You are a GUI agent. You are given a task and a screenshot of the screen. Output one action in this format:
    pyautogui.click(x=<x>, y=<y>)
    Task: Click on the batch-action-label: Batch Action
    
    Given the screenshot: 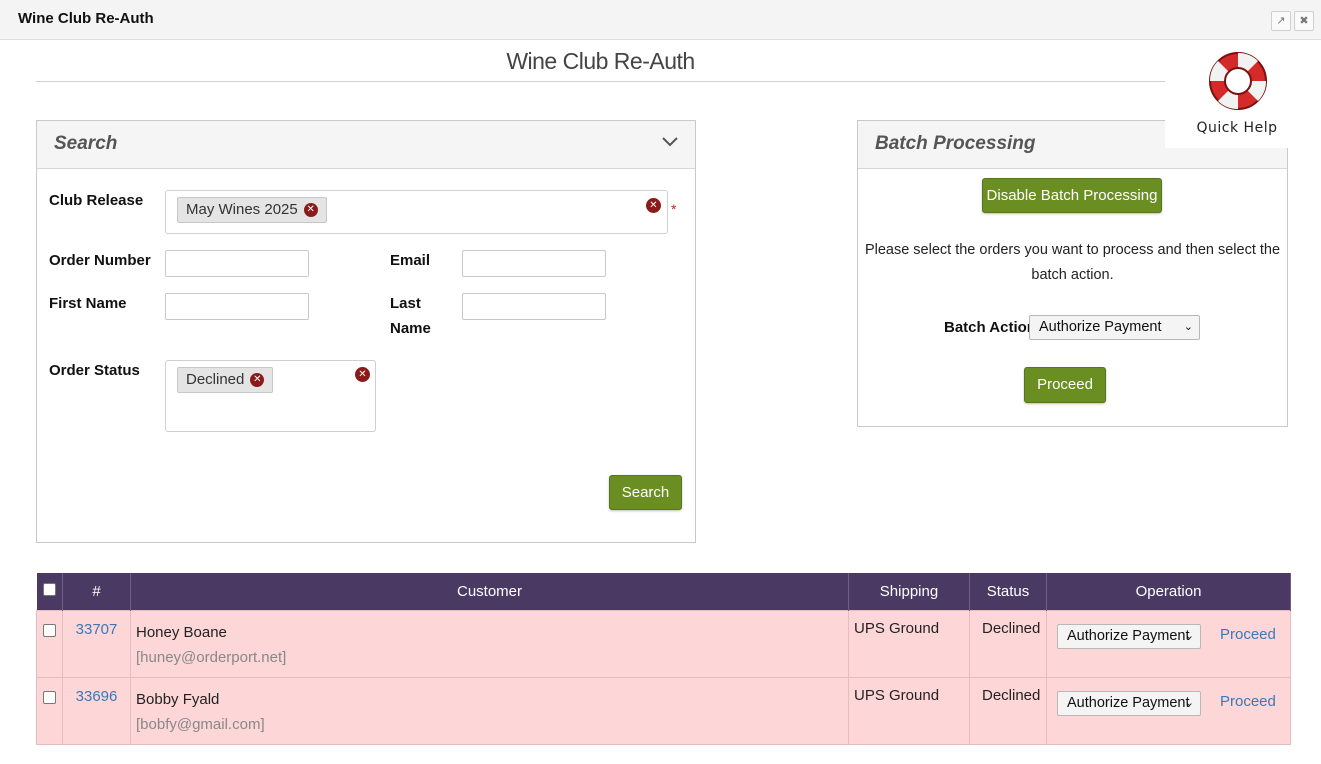 What is the action you would take?
    pyautogui.click(x=990, y=327)
    